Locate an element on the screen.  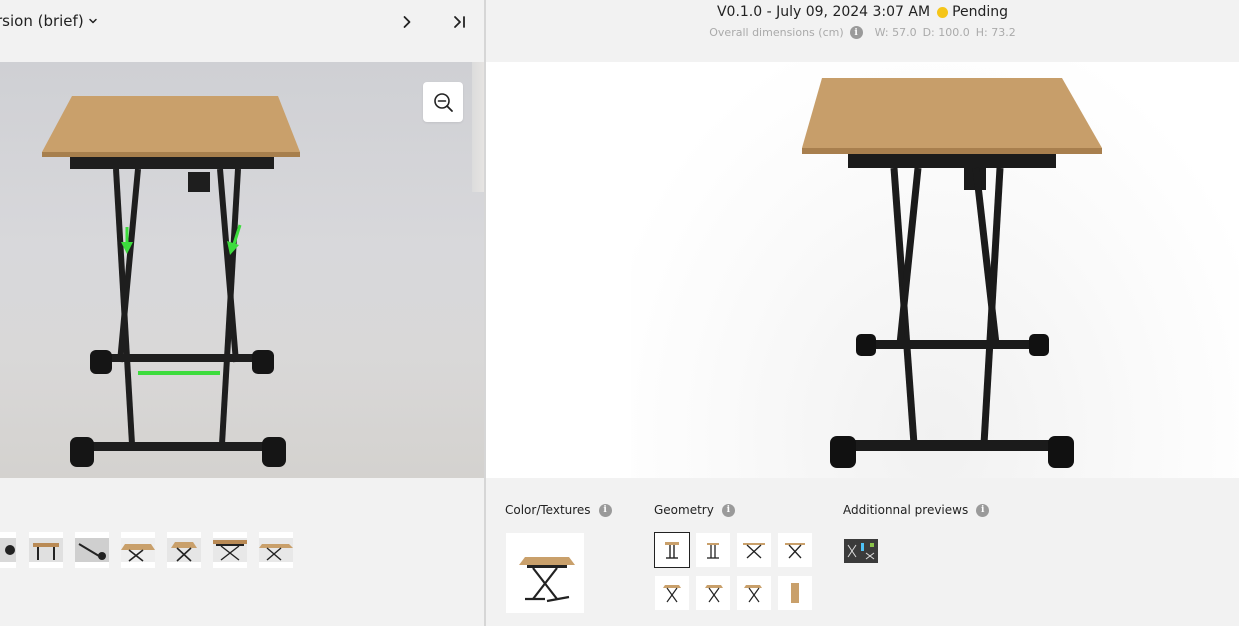
color-textures-label: Color/Textures is located at coordinates (548, 510).